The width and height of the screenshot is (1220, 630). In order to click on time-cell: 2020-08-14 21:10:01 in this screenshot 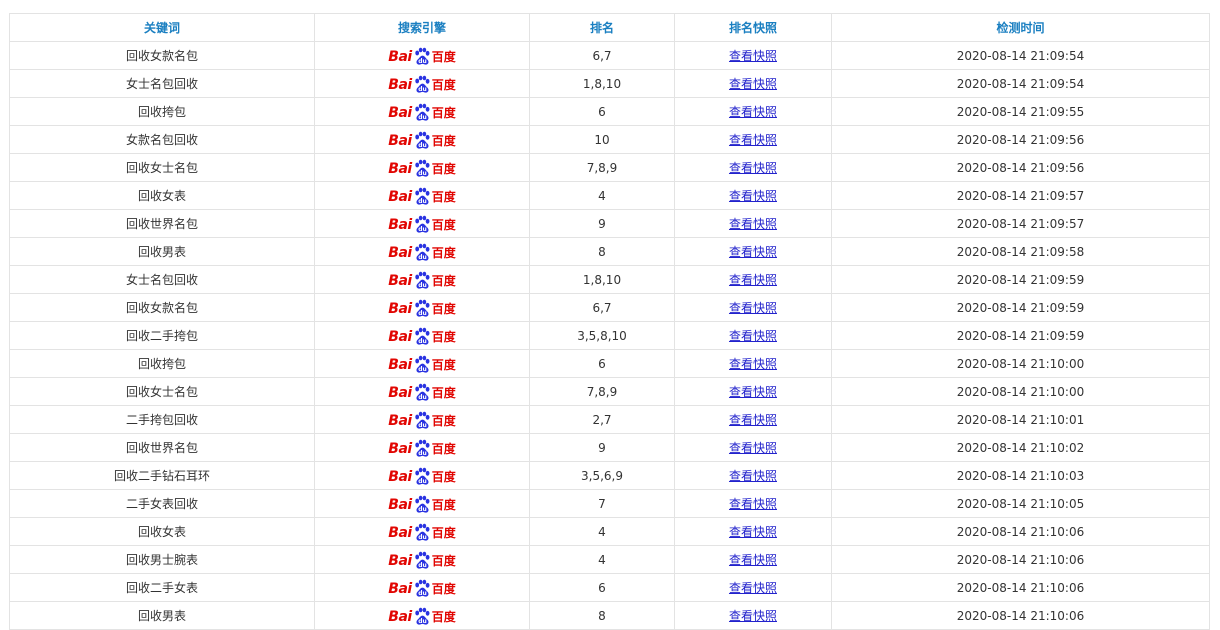, I will do `click(1020, 419)`.